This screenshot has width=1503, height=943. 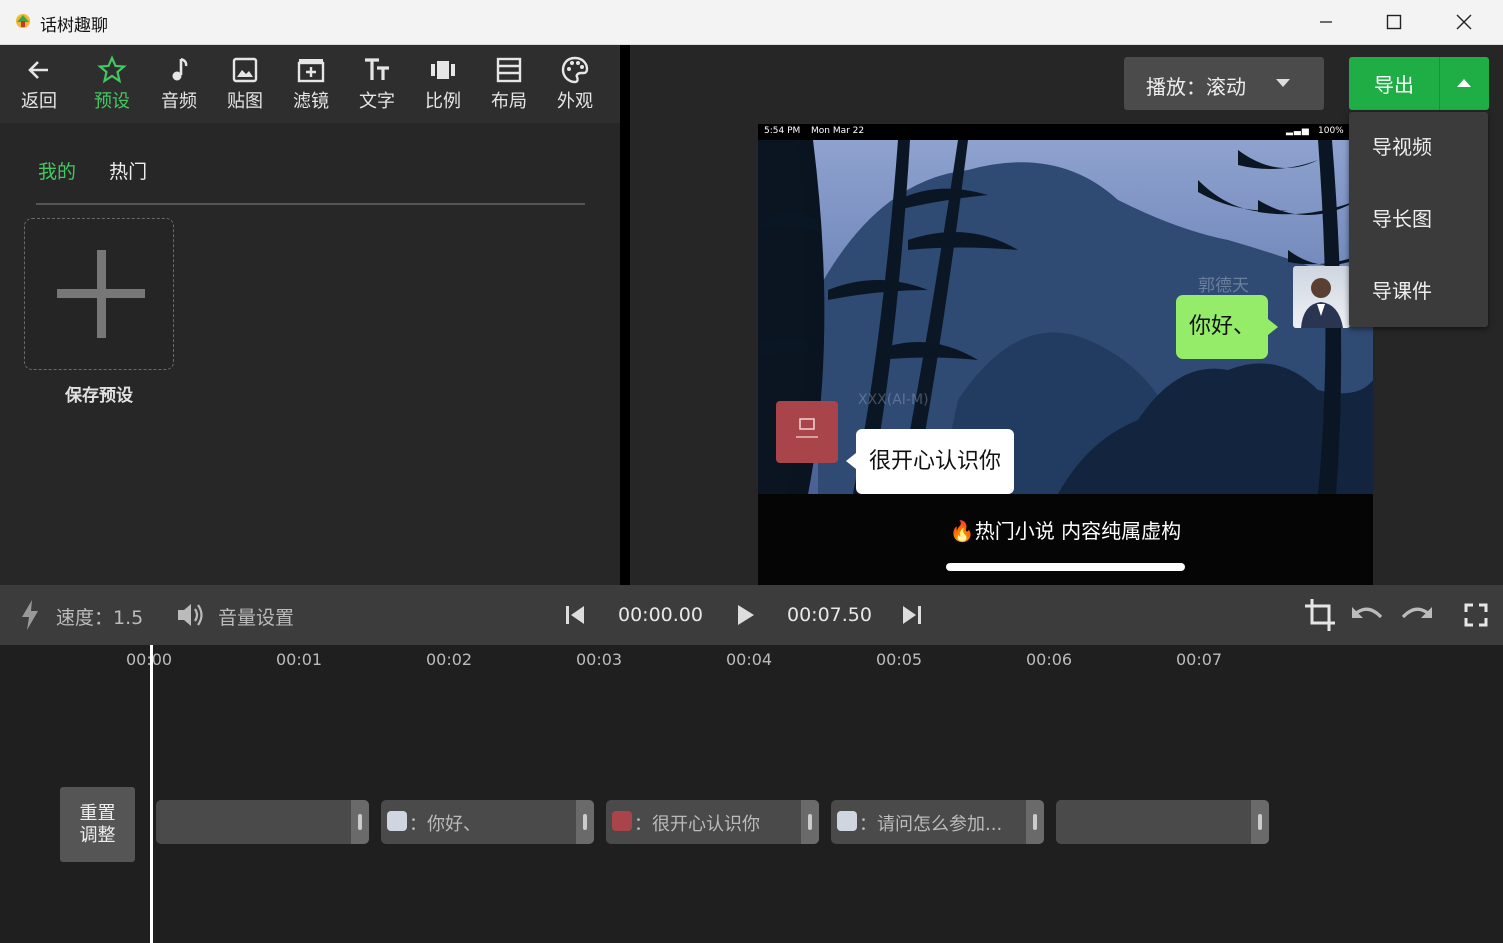 I want to click on toolbar-label: 预设, so click(x=112, y=101).